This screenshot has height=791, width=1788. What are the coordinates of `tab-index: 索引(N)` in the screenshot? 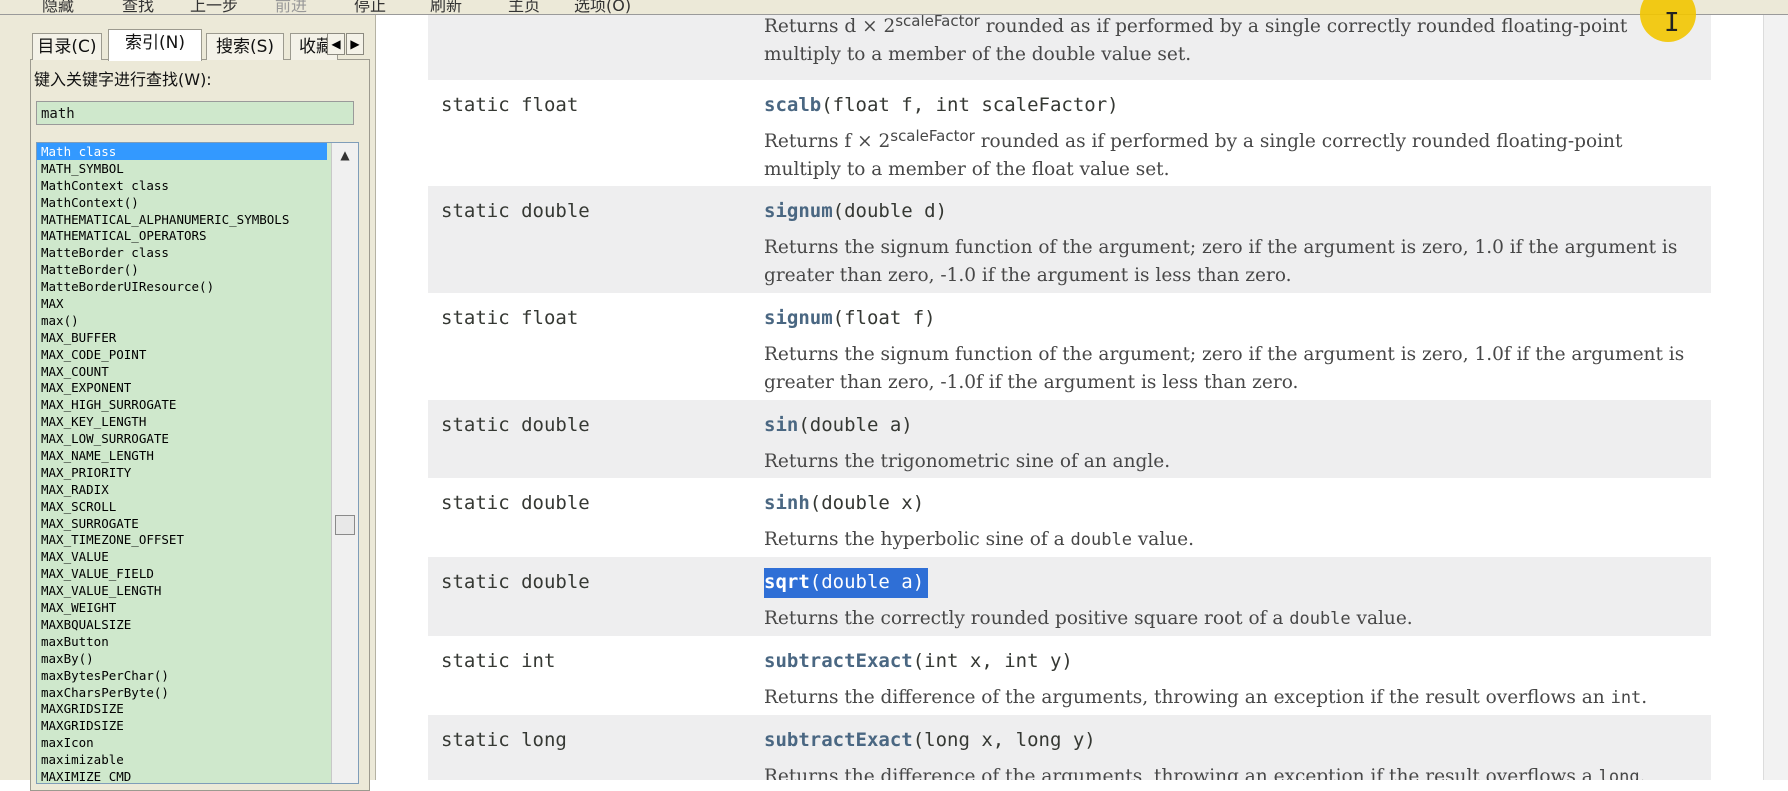 It's located at (155, 45).